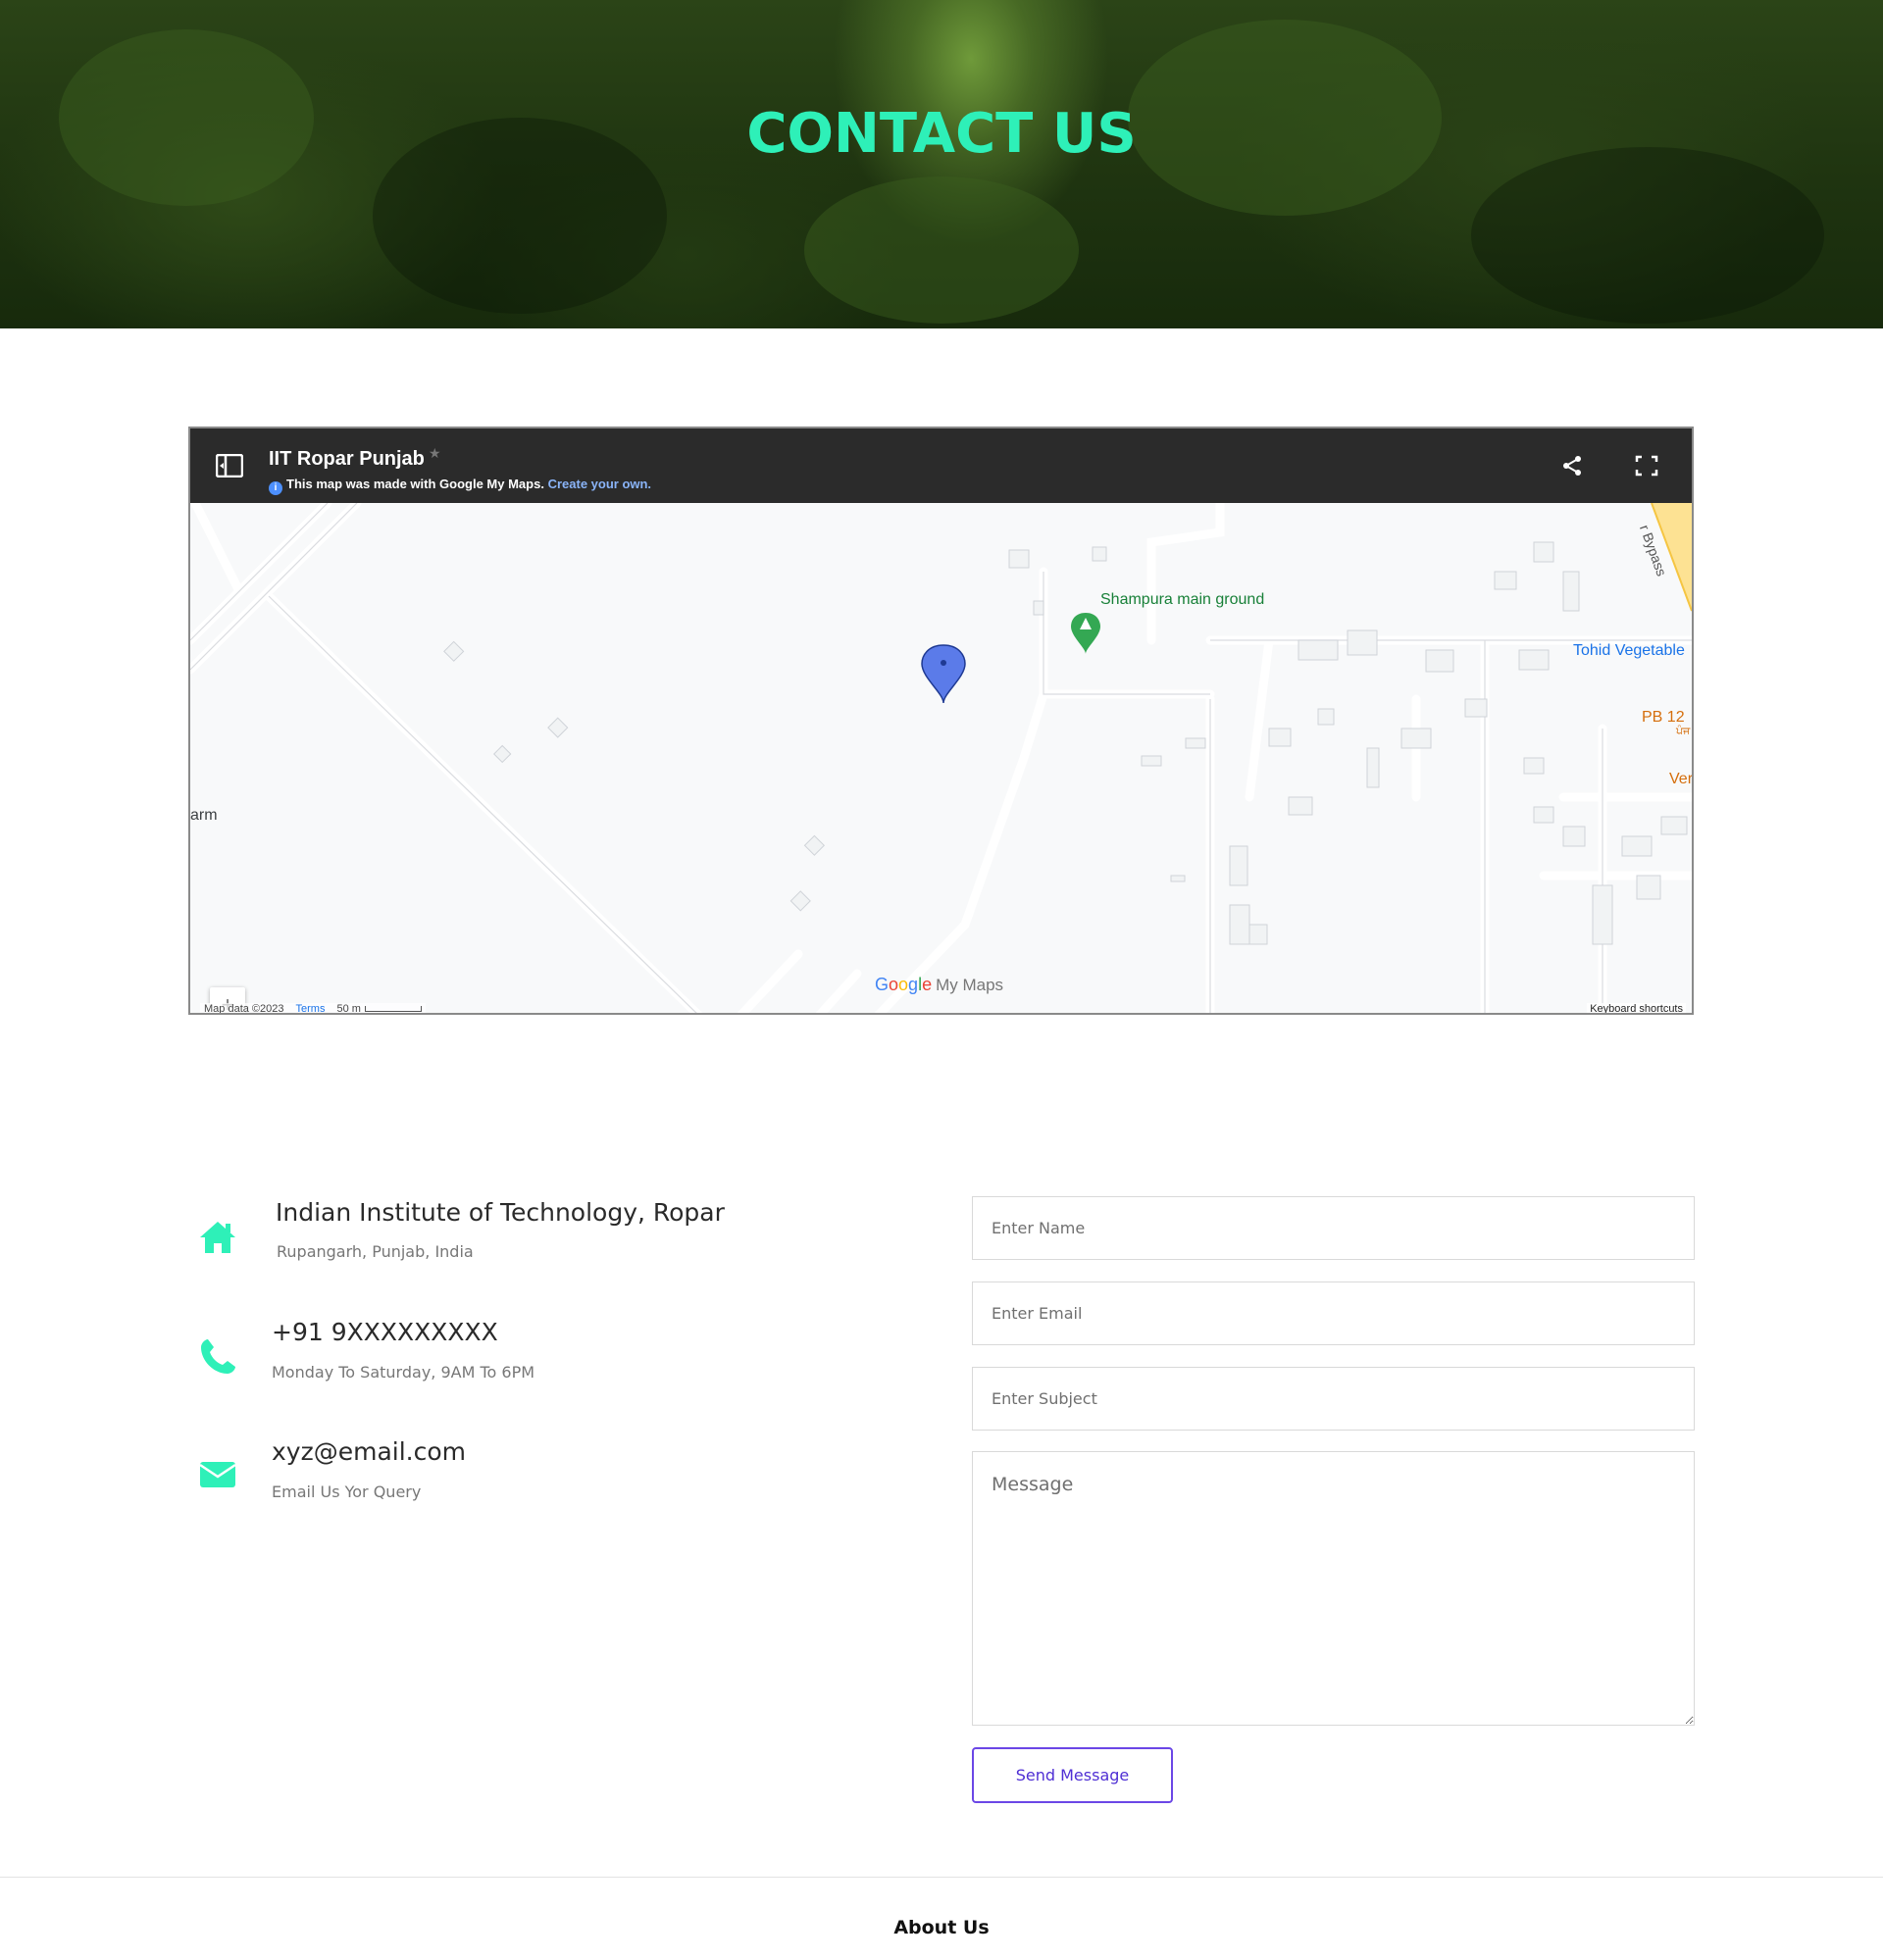  Describe the element at coordinates (415, 484) in the screenshot. I see `map-subtitle-text: This map was made with Google My Maps.` at that location.